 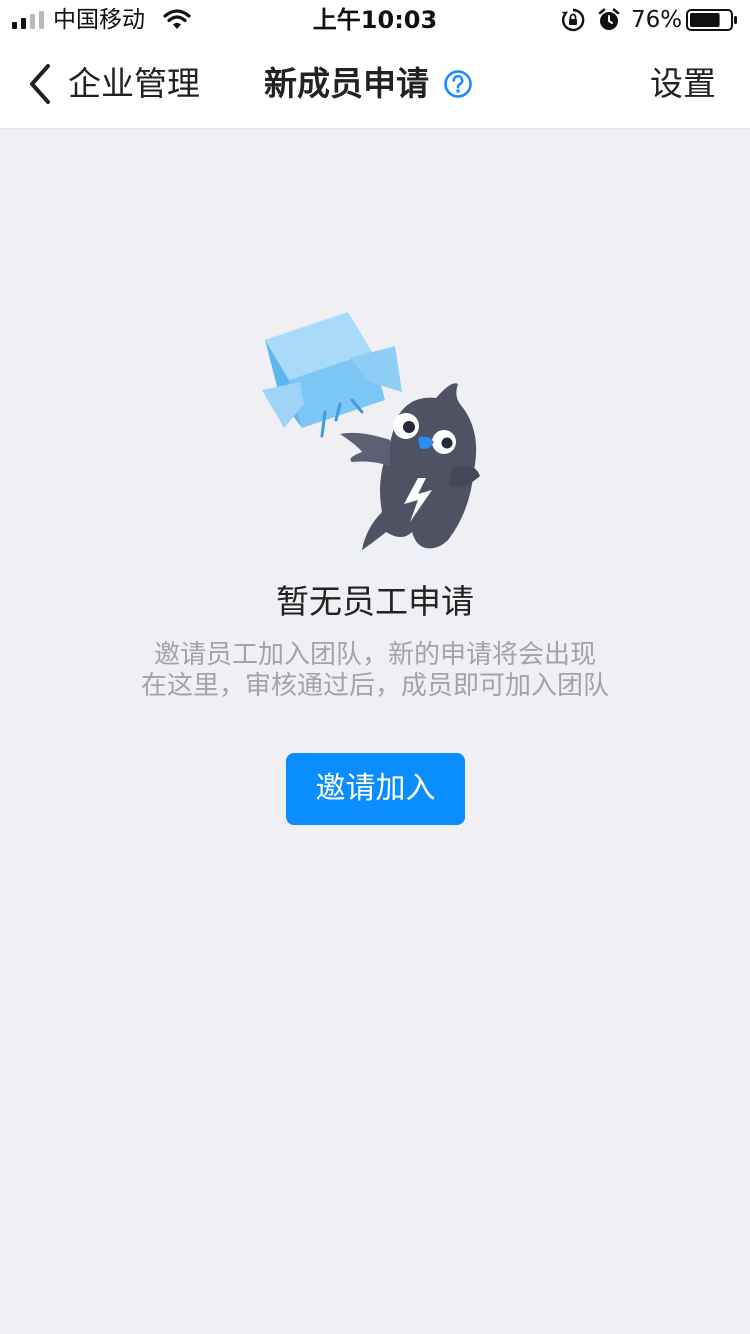 I want to click on battery-percent: 76%, so click(x=657, y=20).